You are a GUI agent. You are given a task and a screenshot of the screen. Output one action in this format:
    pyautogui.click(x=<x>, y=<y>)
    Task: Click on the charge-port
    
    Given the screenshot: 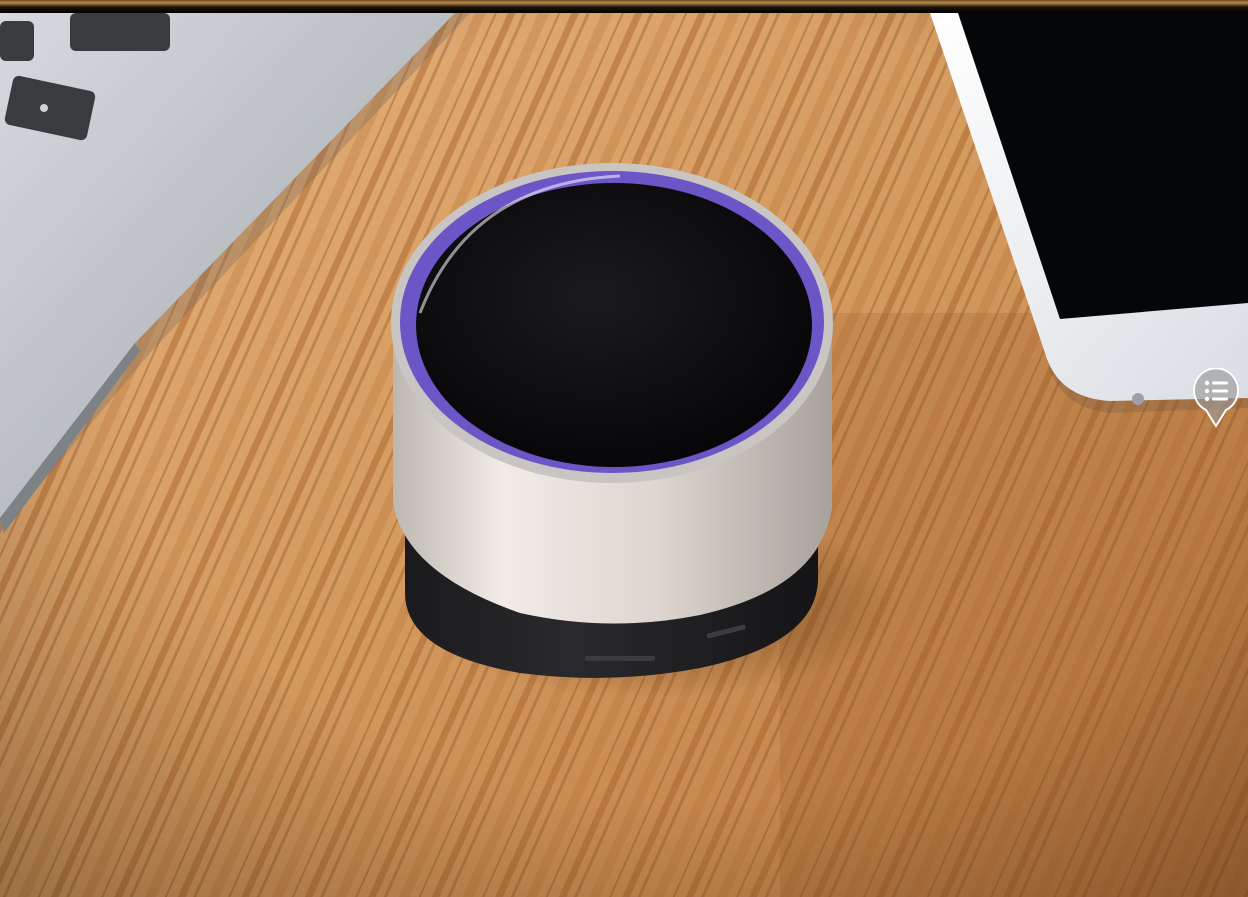 What is the action you would take?
    pyautogui.click(x=620, y=658)
    